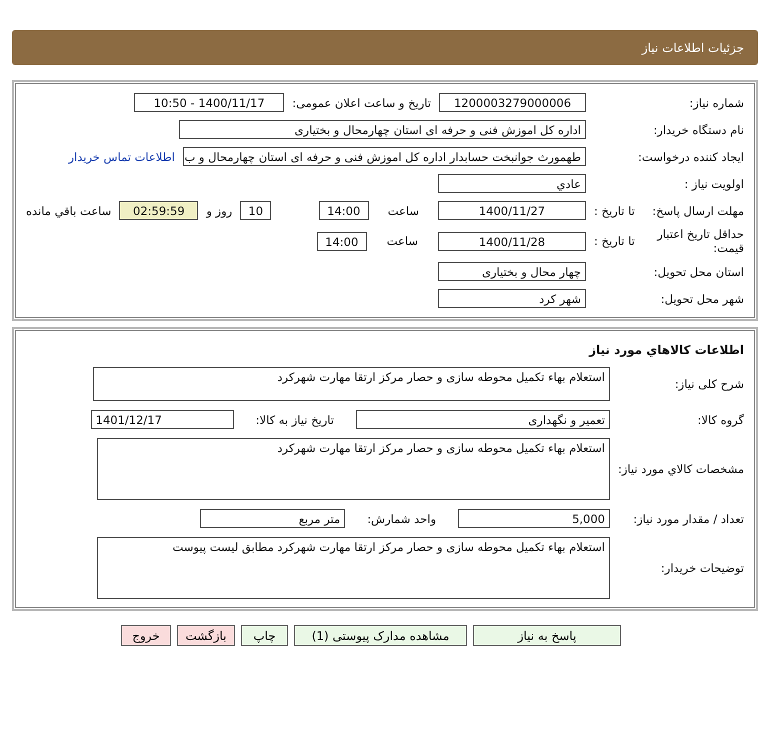 The width and height of the screenshot is (770, 745). What do you see at coordinates (698, 129) in the screenshot?
I see `field-label: نام دستگاه خریدار:` at bounding box center [698, 129].